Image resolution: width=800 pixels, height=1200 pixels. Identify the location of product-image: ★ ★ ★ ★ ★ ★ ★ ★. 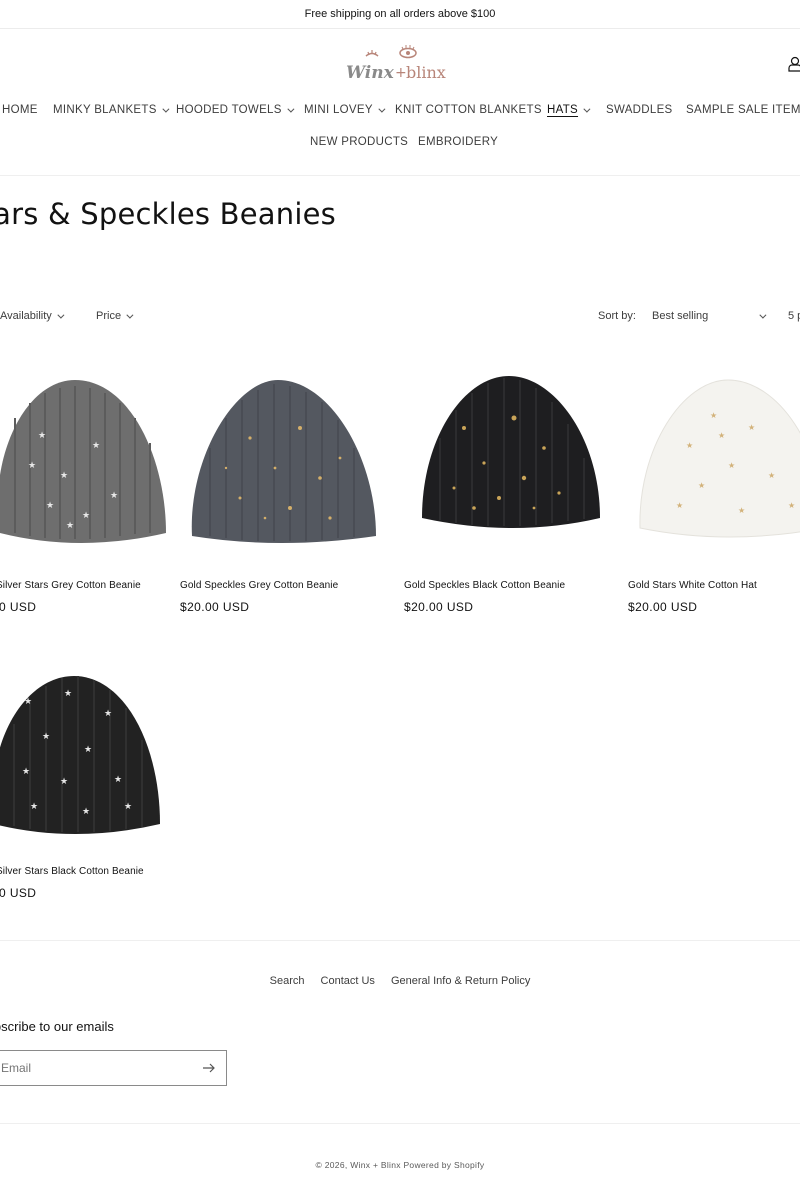
(83, 468).